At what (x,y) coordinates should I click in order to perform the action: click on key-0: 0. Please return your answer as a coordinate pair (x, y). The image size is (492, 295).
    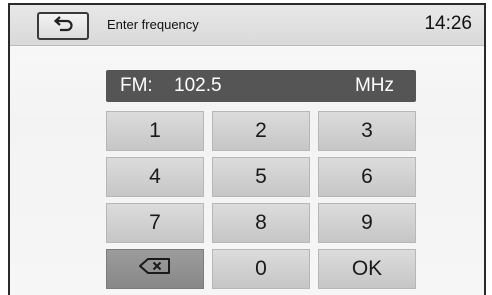
    Looking at the image, I should click on (261, 269).